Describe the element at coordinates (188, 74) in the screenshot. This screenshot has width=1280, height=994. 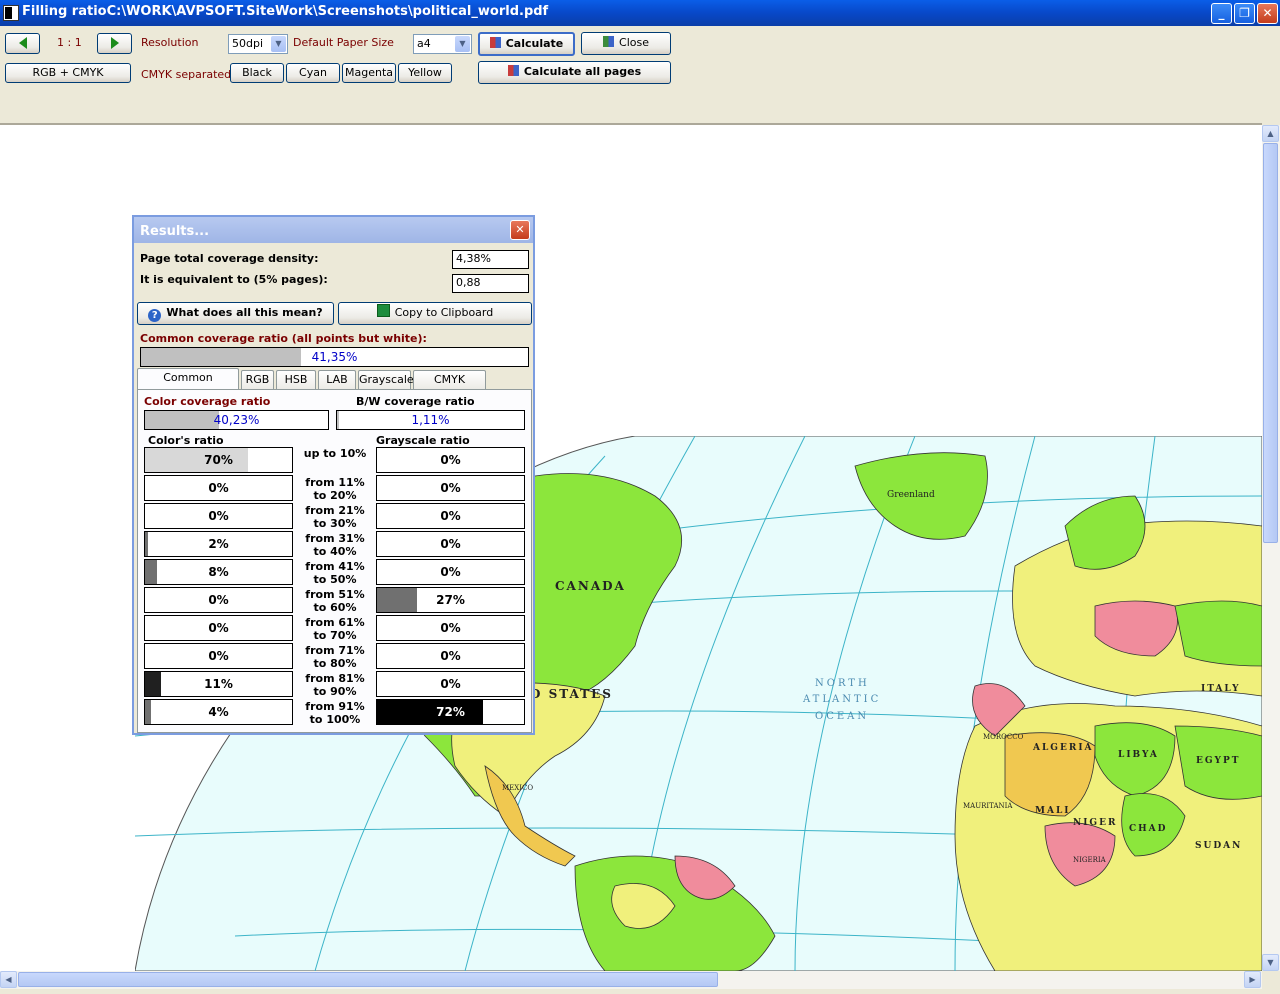
I see `cmyk-separated-label: CMYK separated:` at that location.